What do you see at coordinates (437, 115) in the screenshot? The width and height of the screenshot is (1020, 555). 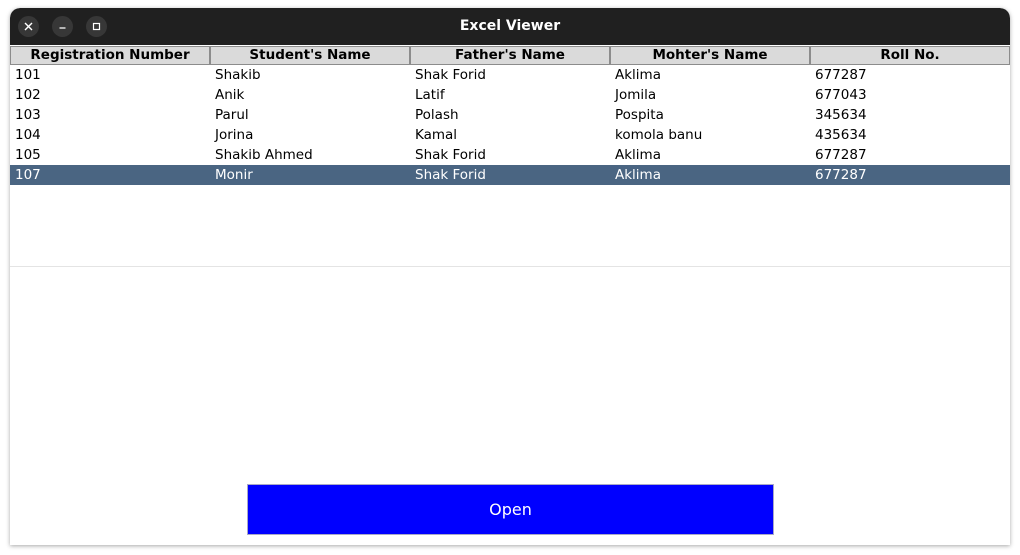 I see `cell-father-name: Polash` at bounding box center [437, 115].